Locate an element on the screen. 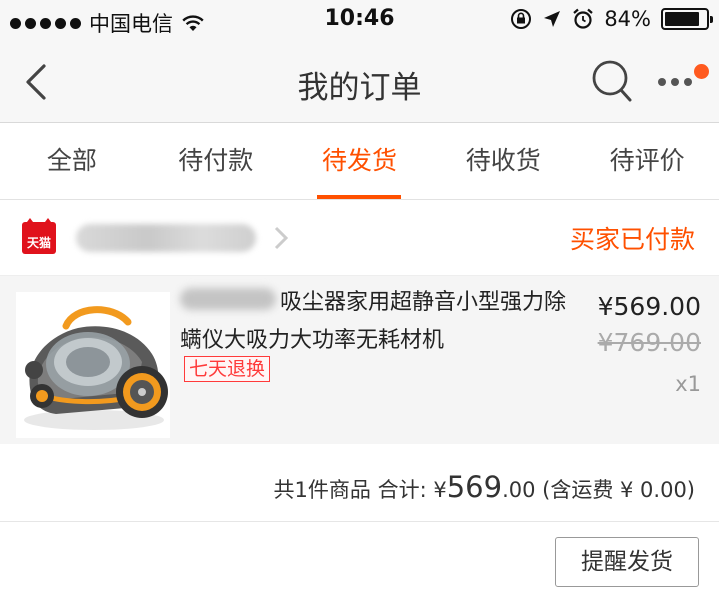 This screenshot has width=719, height=597. notification-dot is located at coordinates (701, 71).